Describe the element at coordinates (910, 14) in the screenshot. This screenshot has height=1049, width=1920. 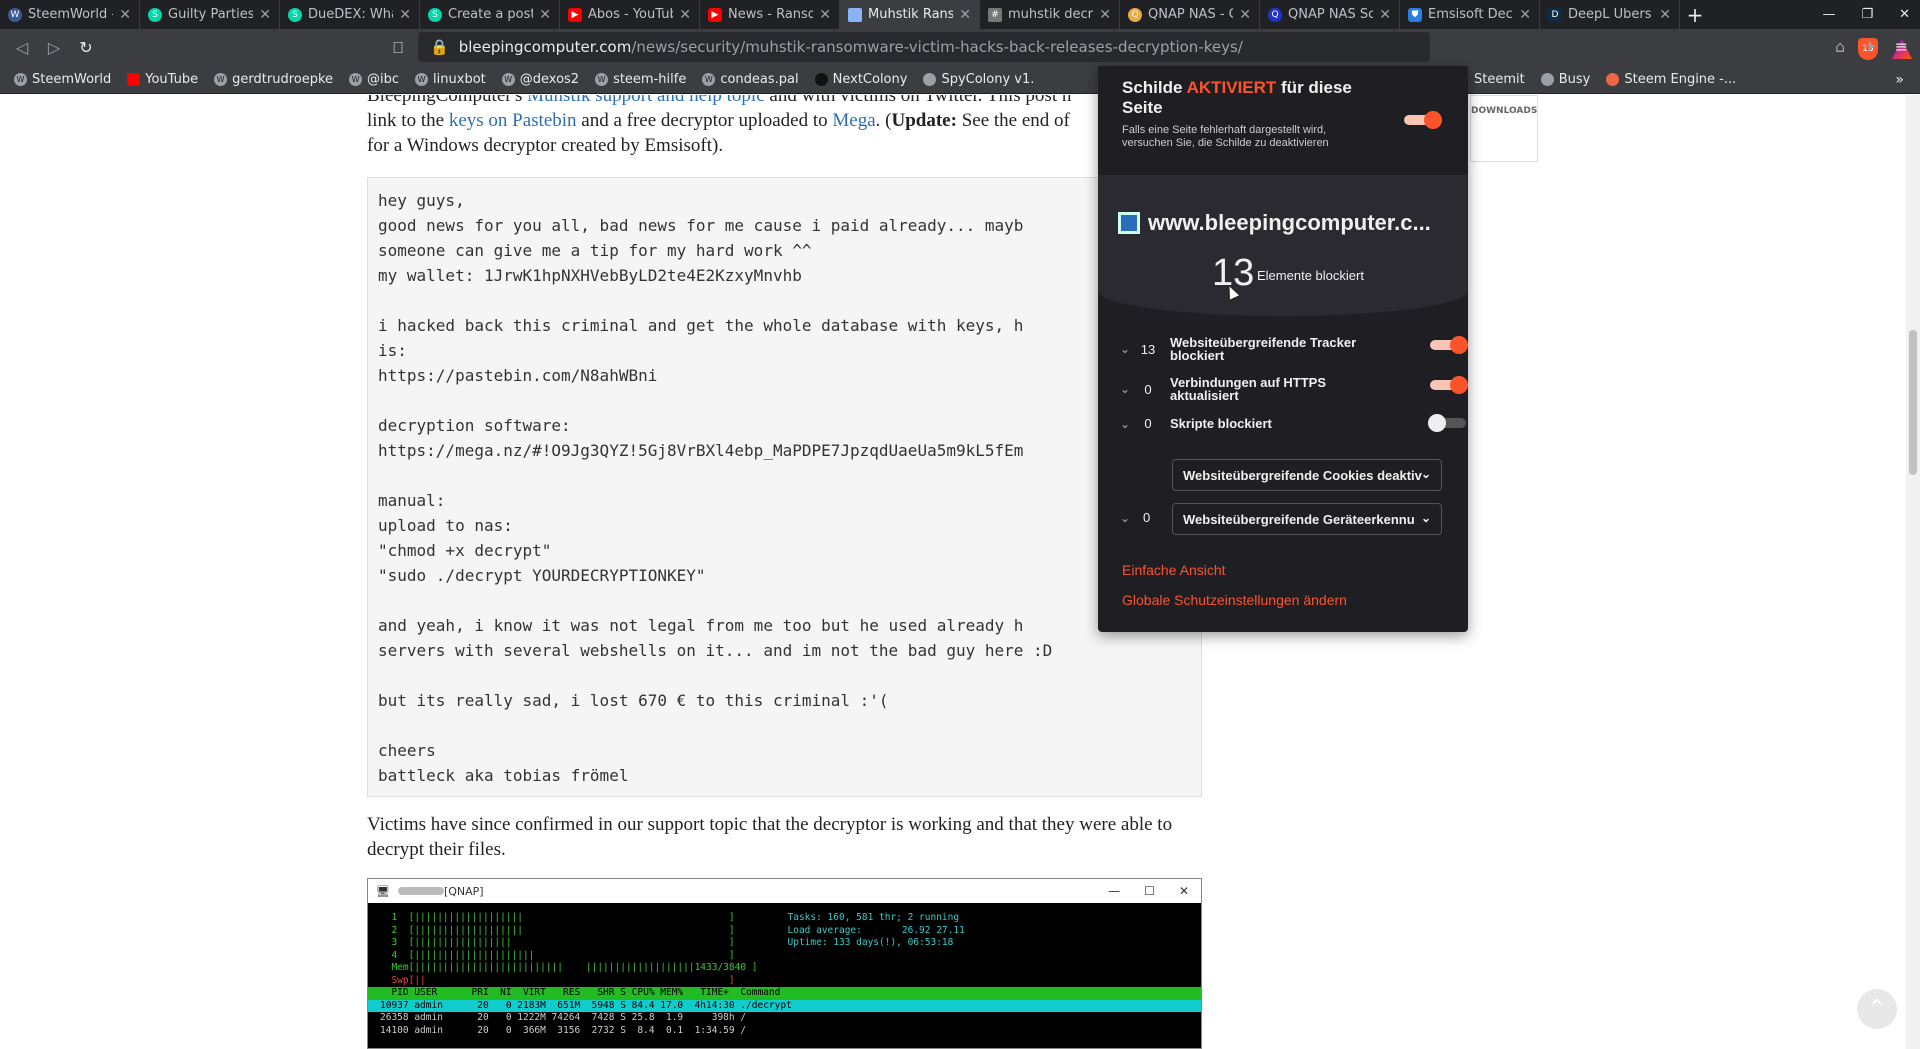
I see `browser-tab-active: Muhstik Rans ✕` at that location.